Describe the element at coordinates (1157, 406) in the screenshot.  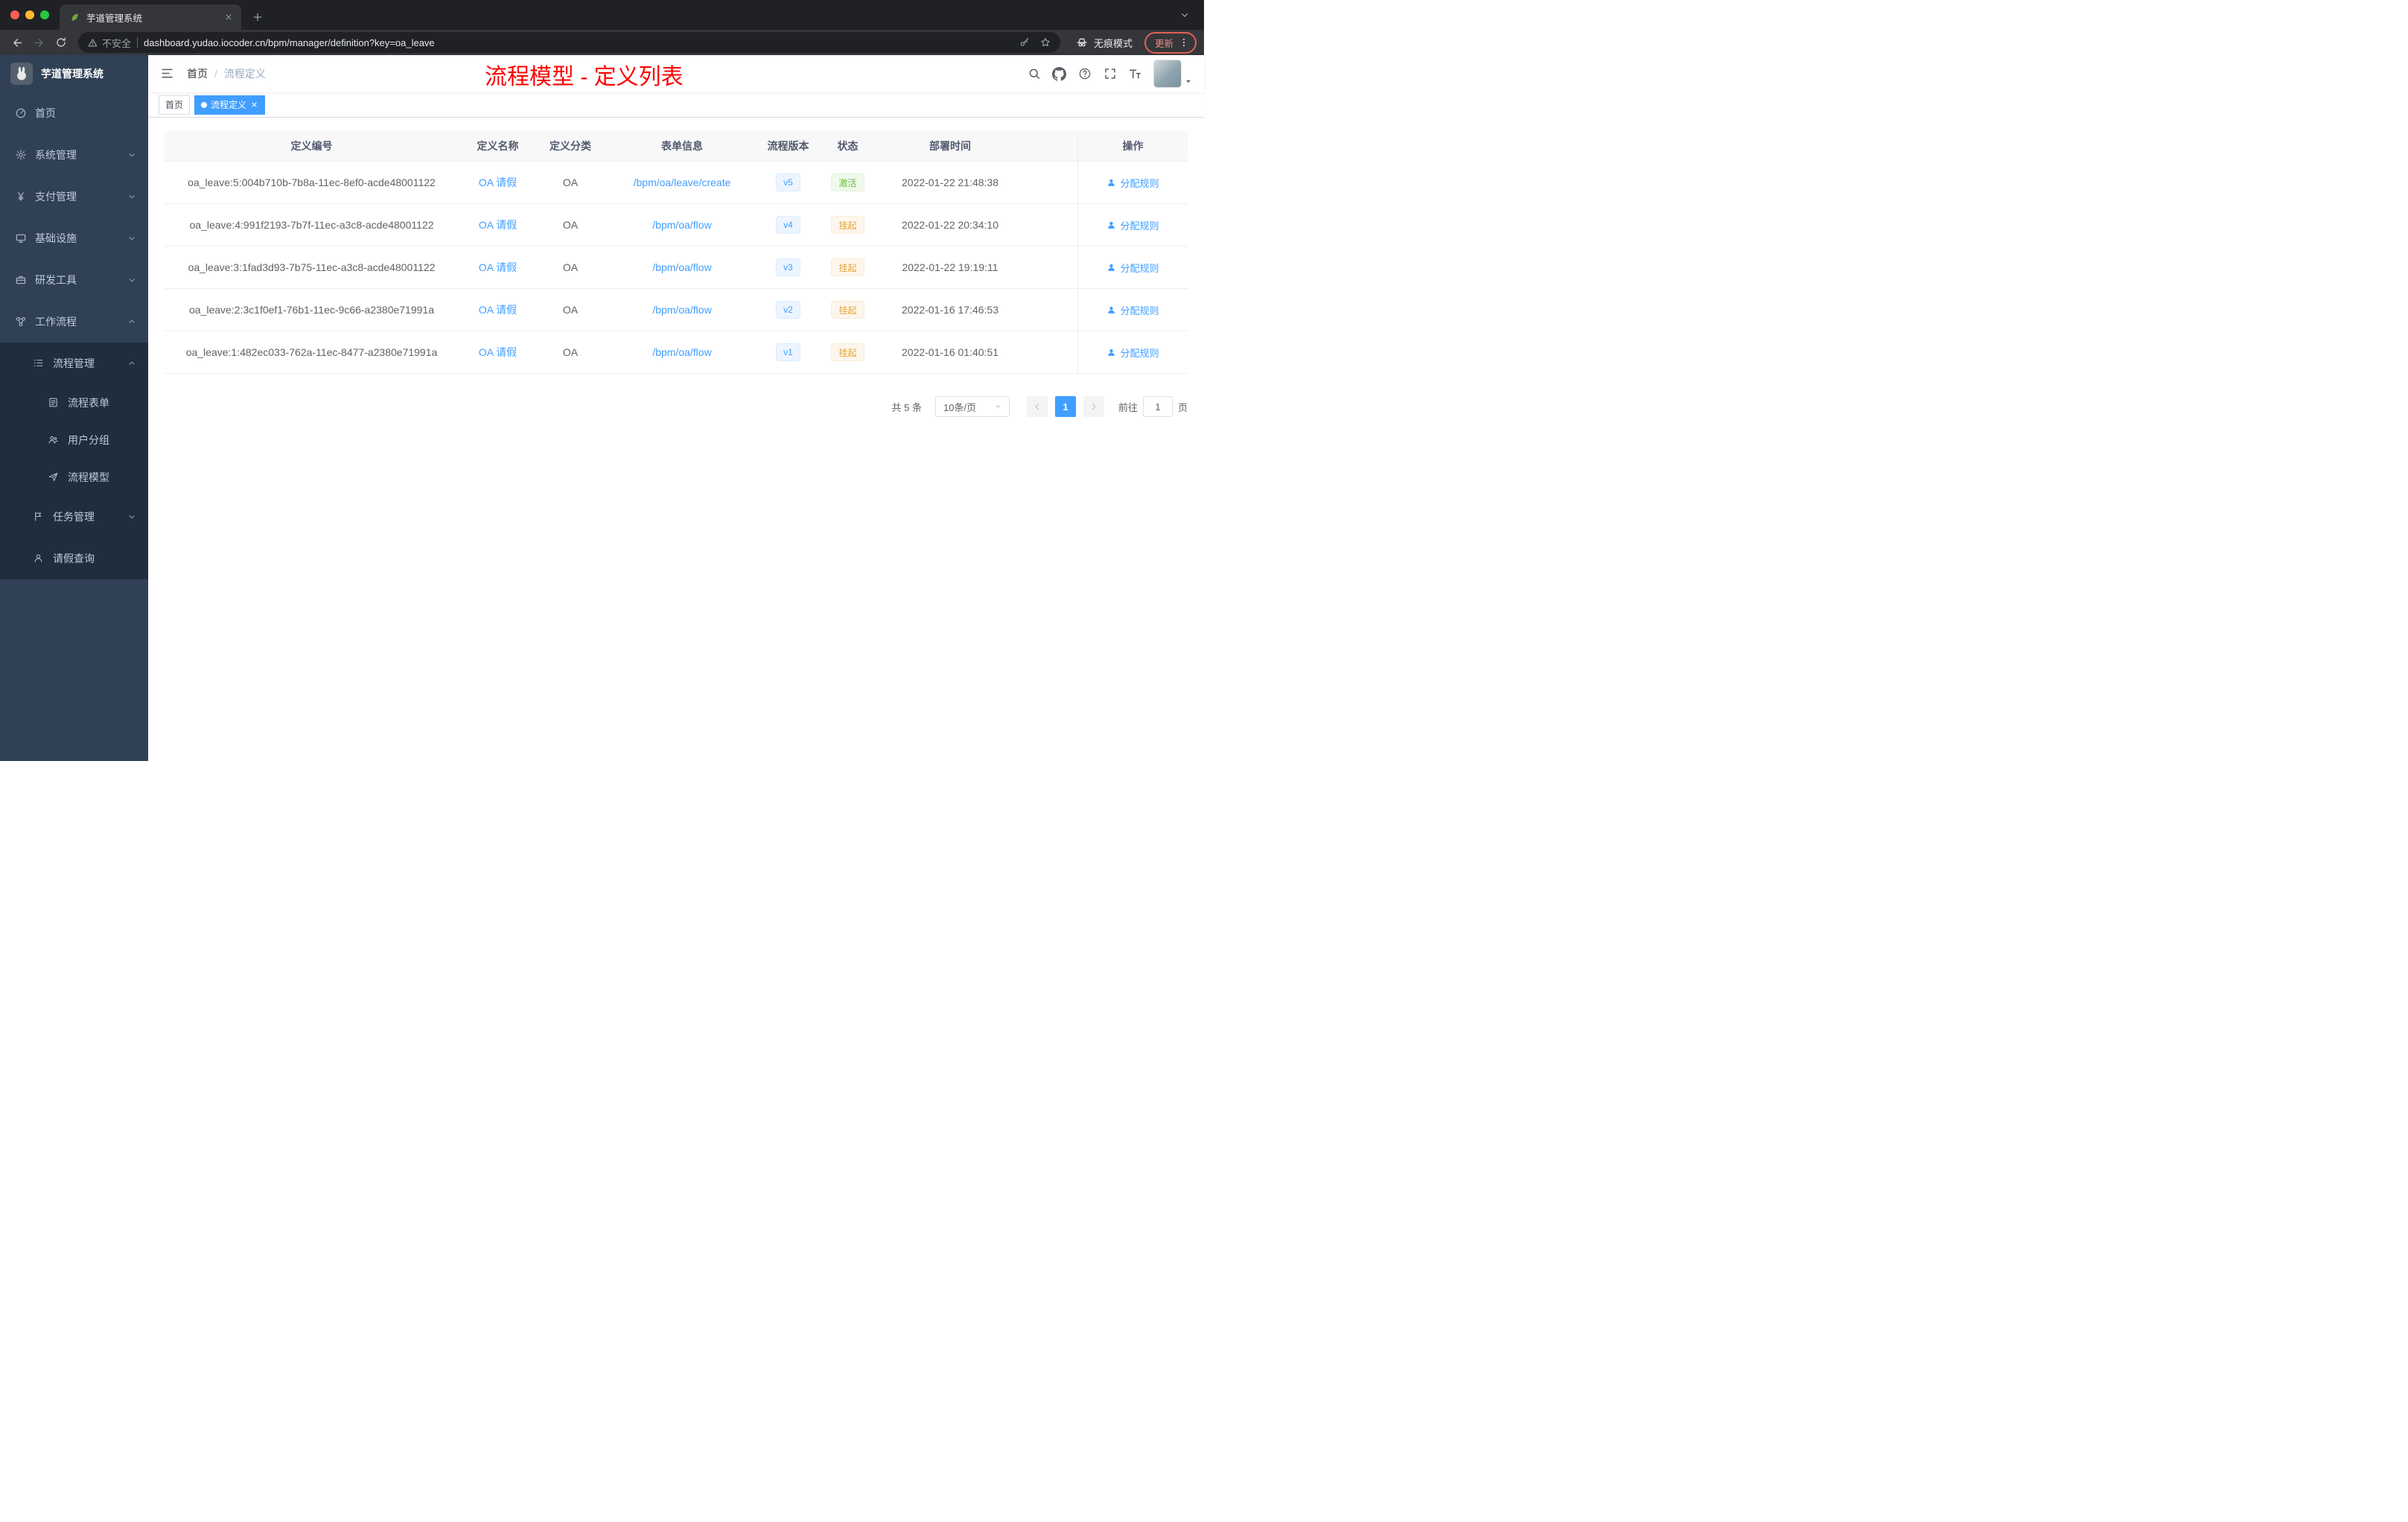
I see `goto-page-input` at that location.